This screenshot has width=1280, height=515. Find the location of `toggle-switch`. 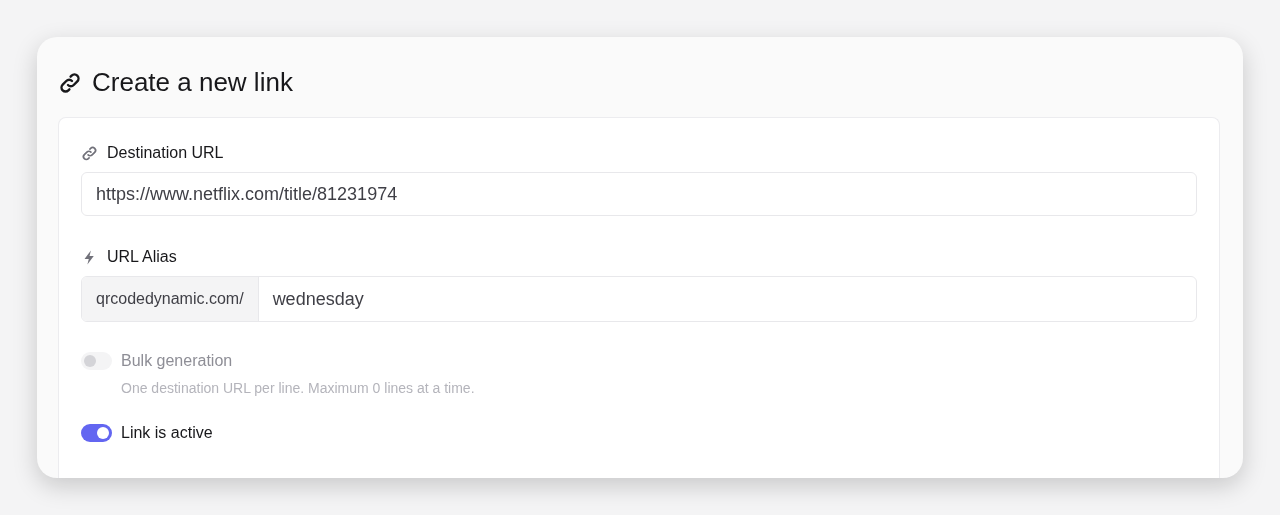

toggle-switch is located at coordinates (96, 433).